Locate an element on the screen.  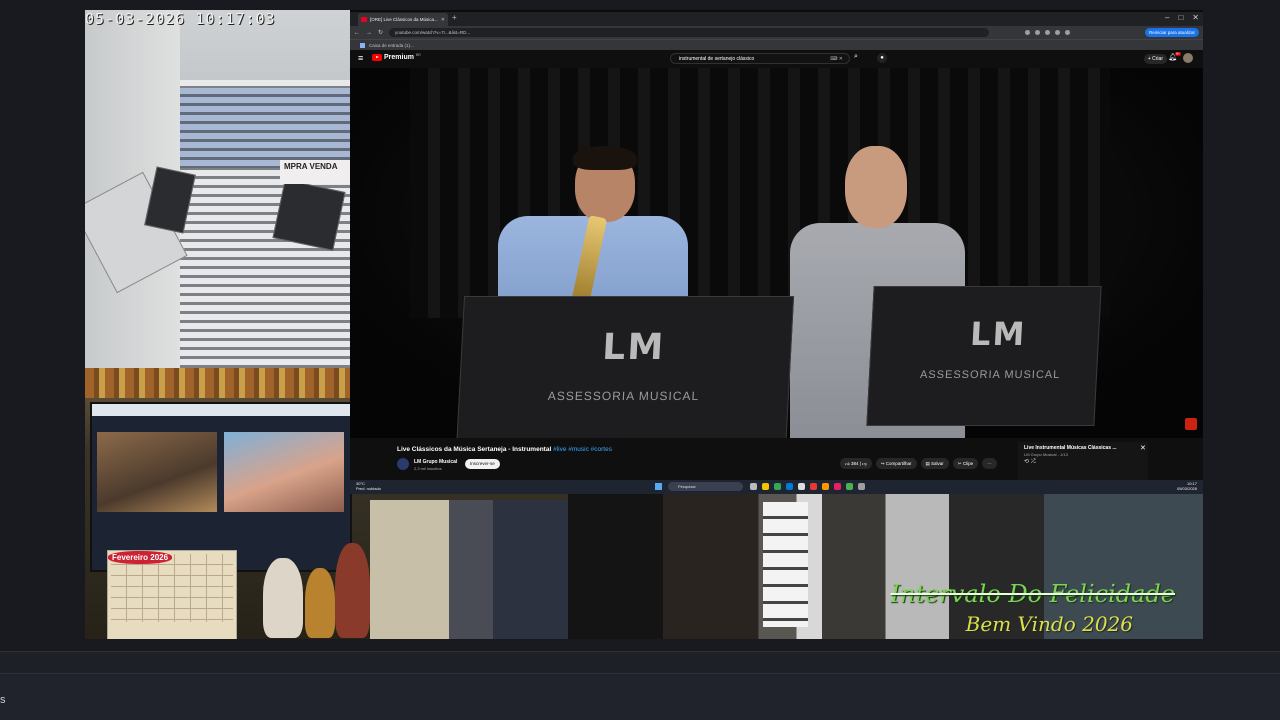
search-query: instrumental de sertanejo clássico is located at coordinates (717, 59).